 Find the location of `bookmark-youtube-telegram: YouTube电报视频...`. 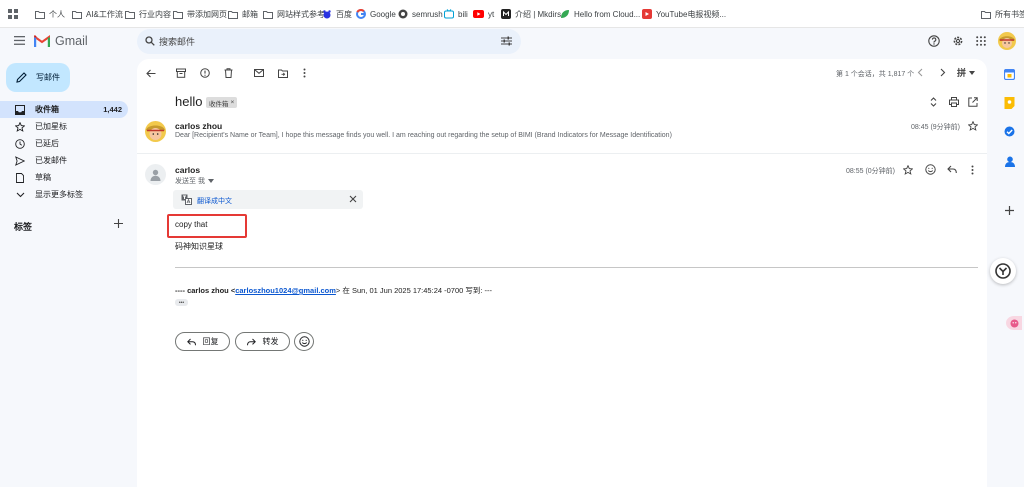

bookmark-youtube-telegram: YouTube电报视频... is located at coordinates (683, 14).